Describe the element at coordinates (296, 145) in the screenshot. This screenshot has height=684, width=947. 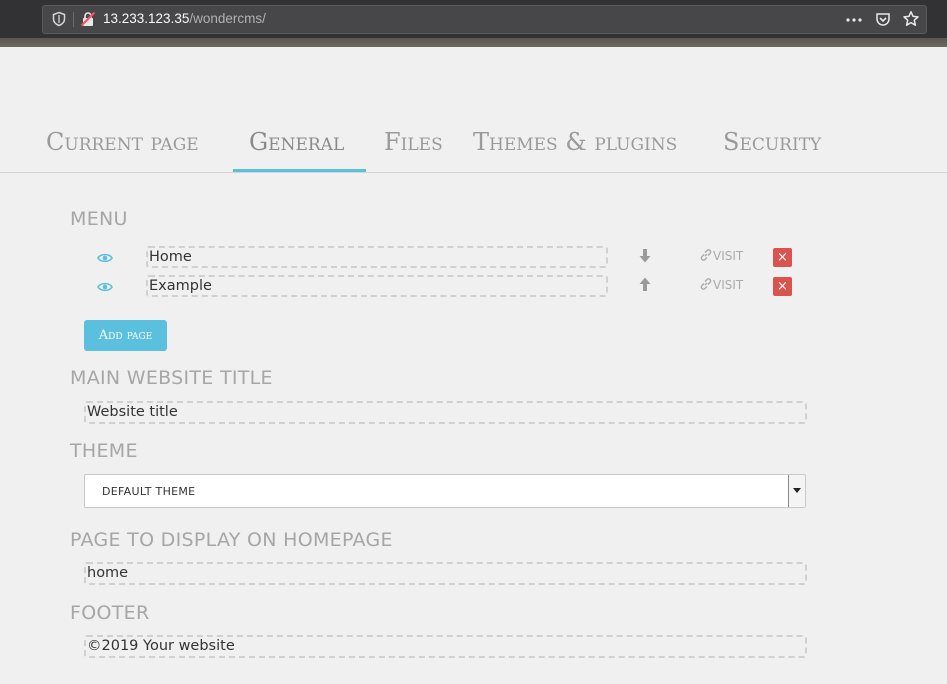
I see `tab-general: General` at that location.